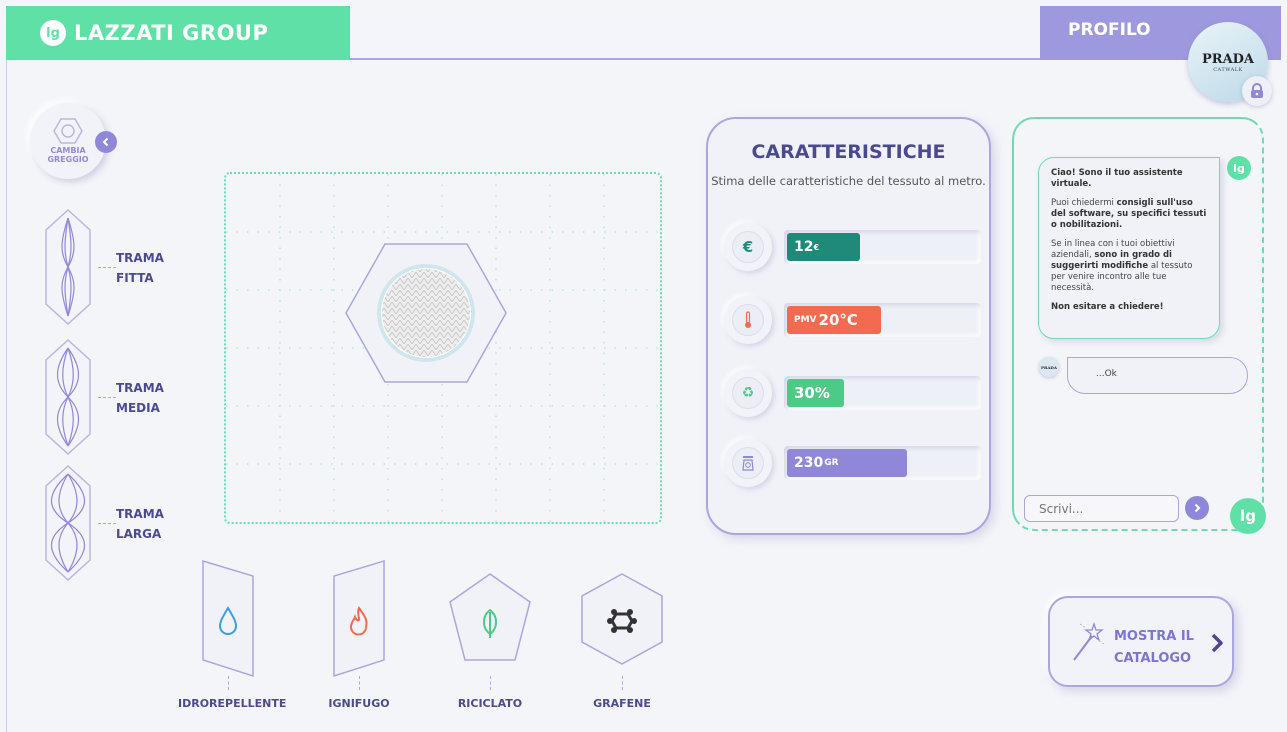  I want to click on yarn-collapse-button, so click(106, 142).